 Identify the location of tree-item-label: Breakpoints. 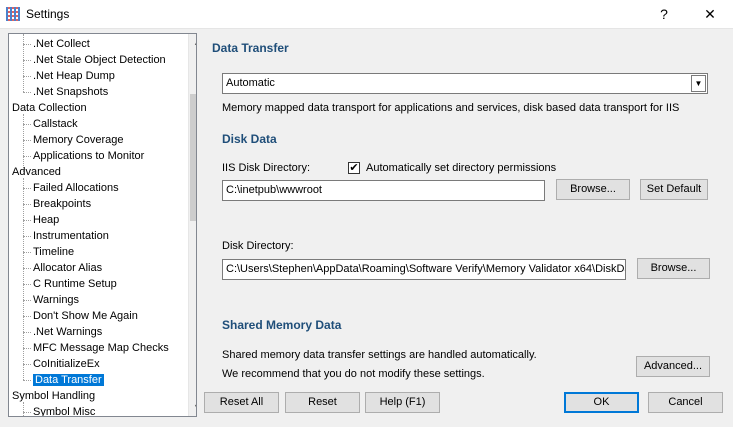
(62, 204).